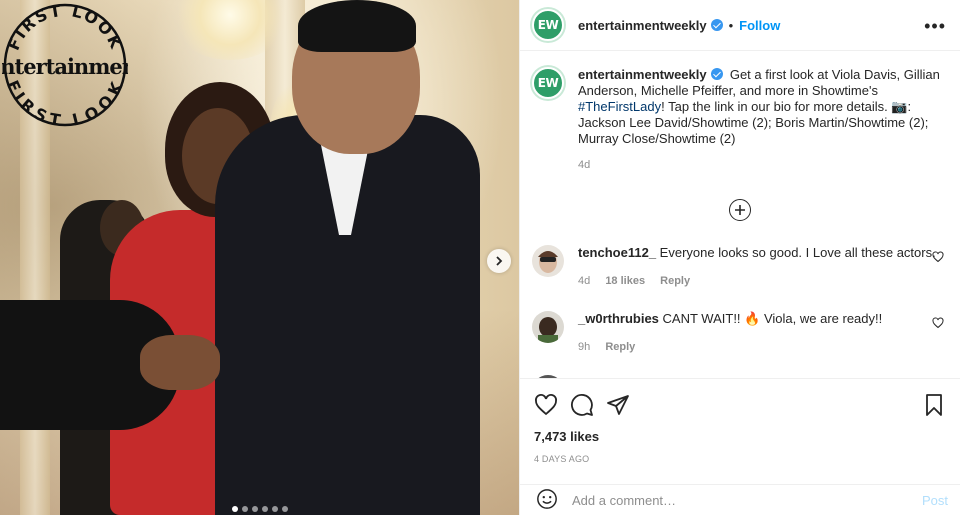 The image size is (960, 515). Describe the element at coordinates (619, 106) in the screenshot. I see `caption-hashtag-link: #TheFirstLady` at that location.